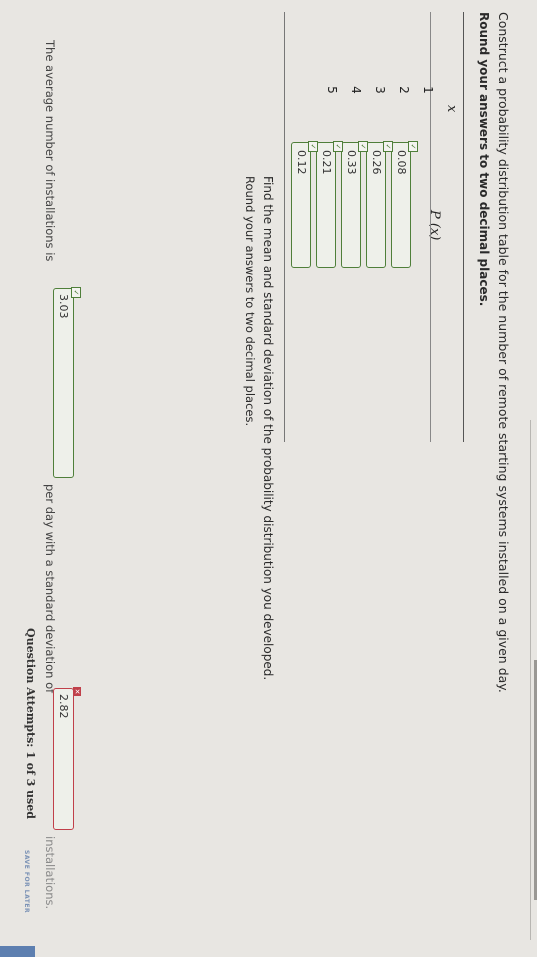 This screenshot has width=537, height=957. Describe the element at coordinates (77, 691) in the screenshot. I see `incorrect-x-icon: ✕` at that location.